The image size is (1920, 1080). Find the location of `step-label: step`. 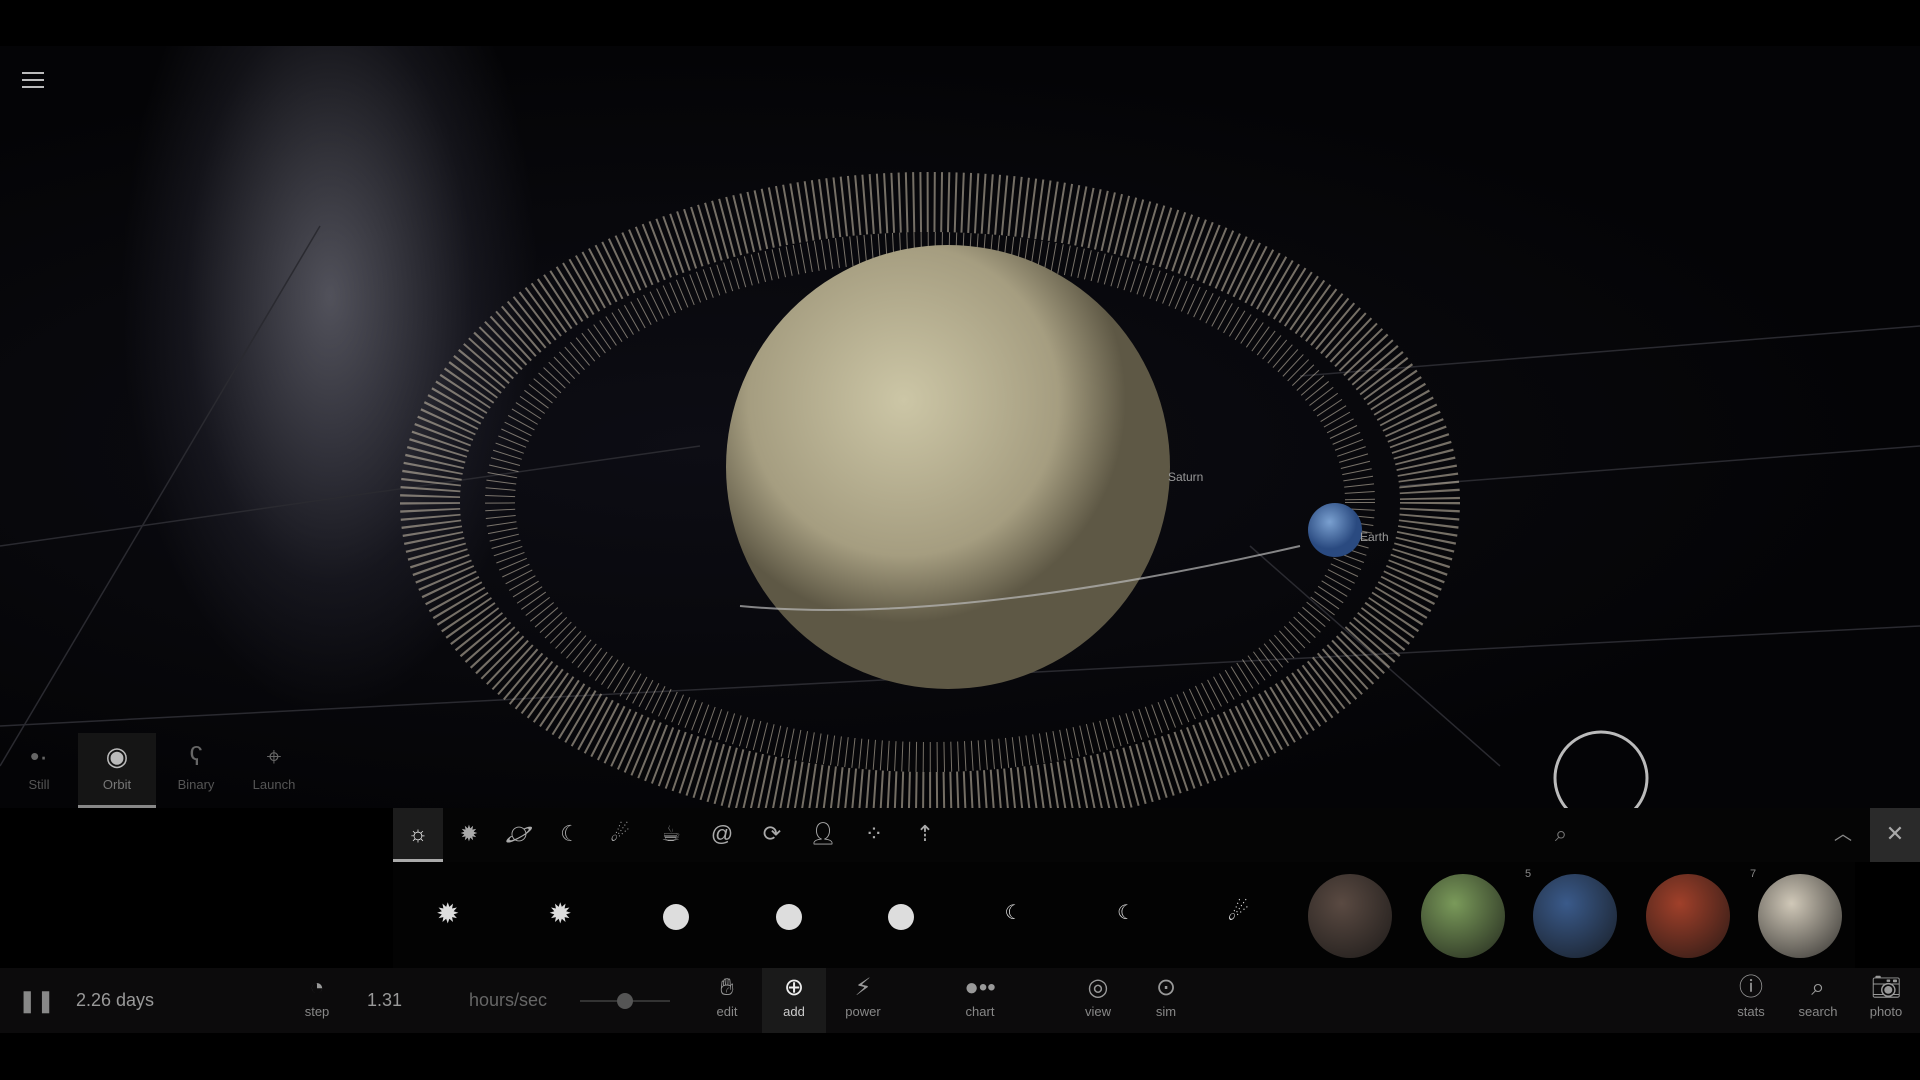

step-label: step is located at coordinates (317, 1011).